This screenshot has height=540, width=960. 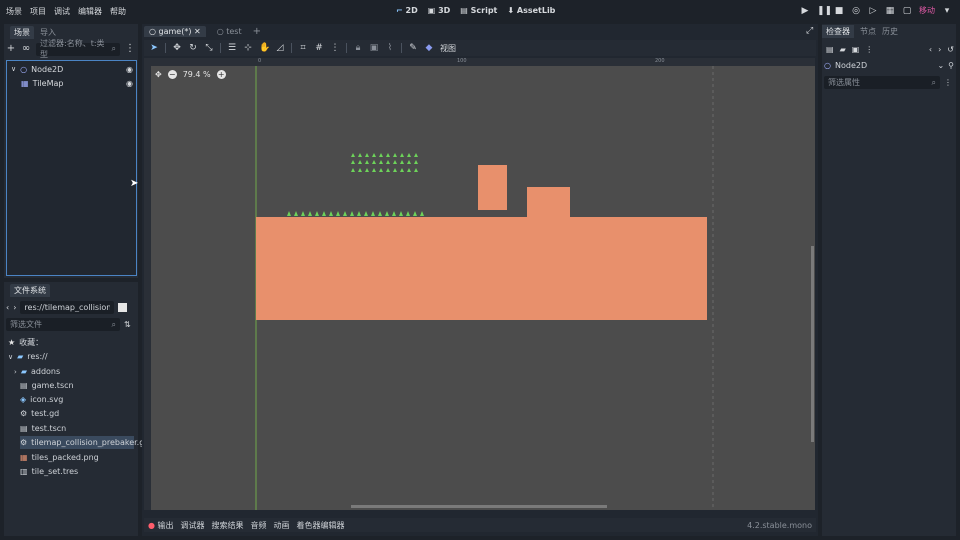 What do you see at coordinates (319, 48) in the screenshot?
I see `grid-snap-icon: #` at bounding box center [319, 48].